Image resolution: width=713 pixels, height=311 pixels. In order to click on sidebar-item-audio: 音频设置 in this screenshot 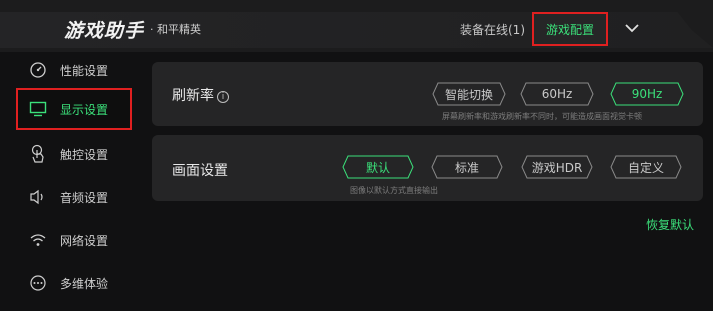, I will do `click(74, 197)`.